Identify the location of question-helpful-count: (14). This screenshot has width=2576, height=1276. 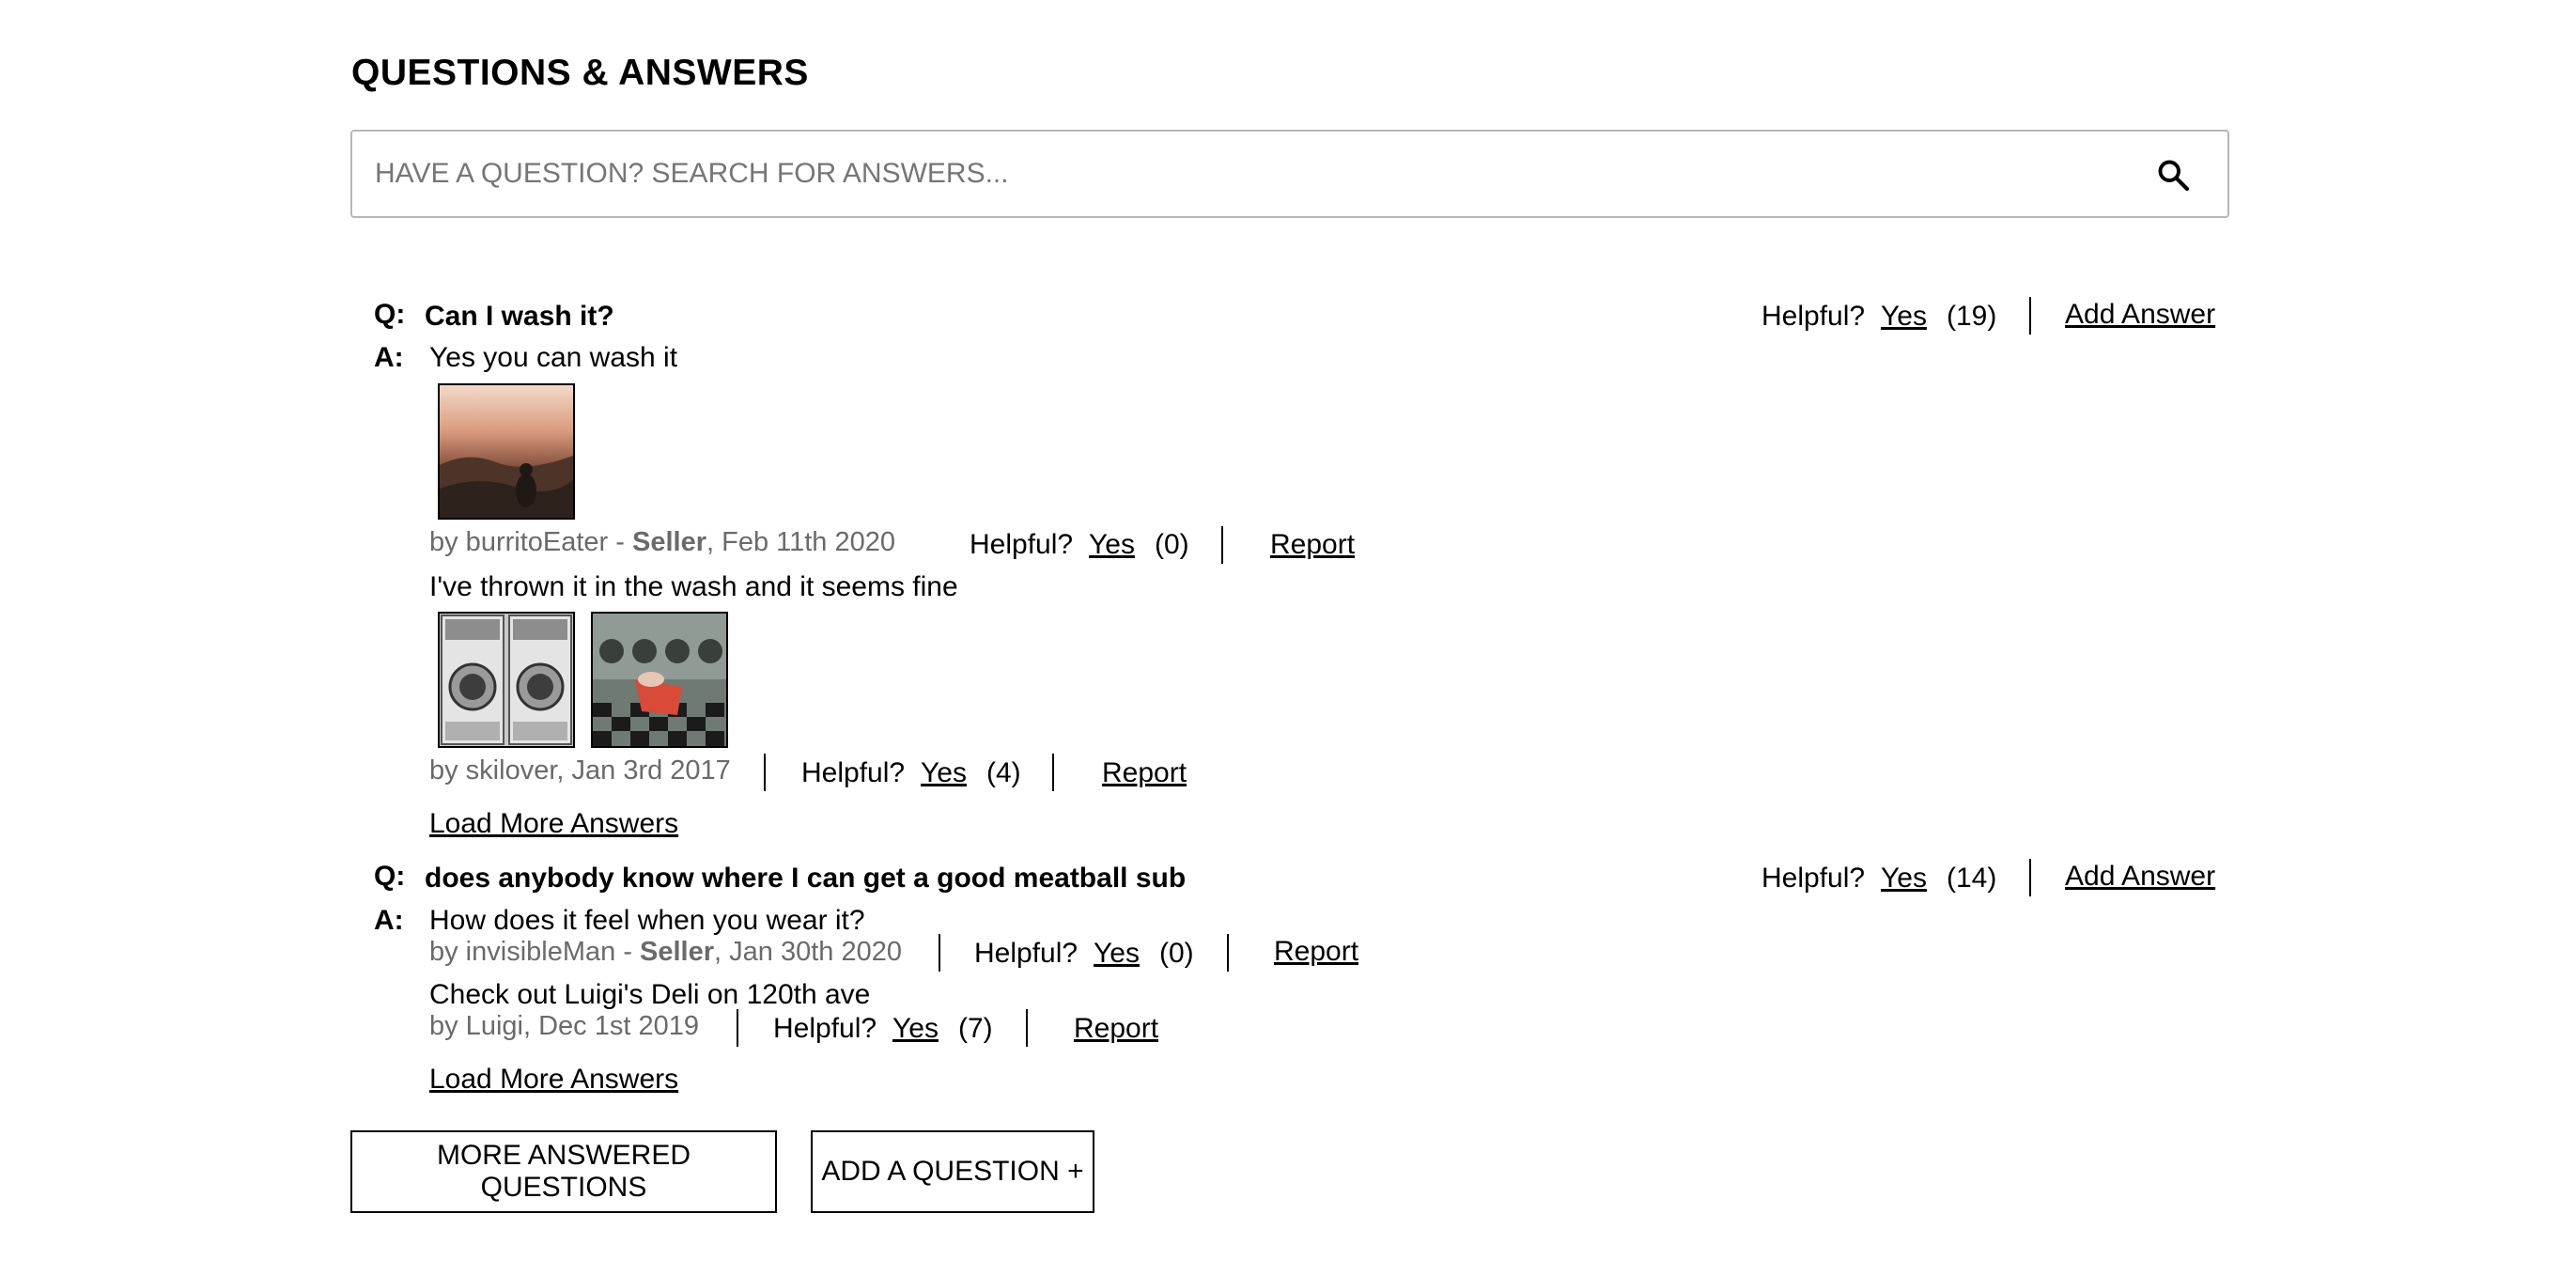
(1972, 878).